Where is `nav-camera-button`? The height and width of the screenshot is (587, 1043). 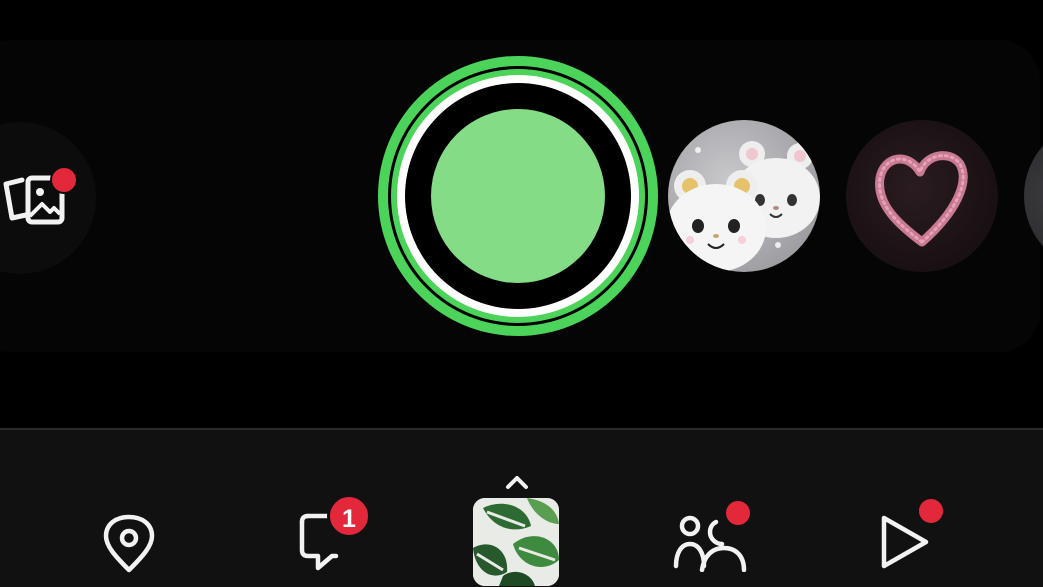 nav-camera-button is located at coordinates (516, 542).